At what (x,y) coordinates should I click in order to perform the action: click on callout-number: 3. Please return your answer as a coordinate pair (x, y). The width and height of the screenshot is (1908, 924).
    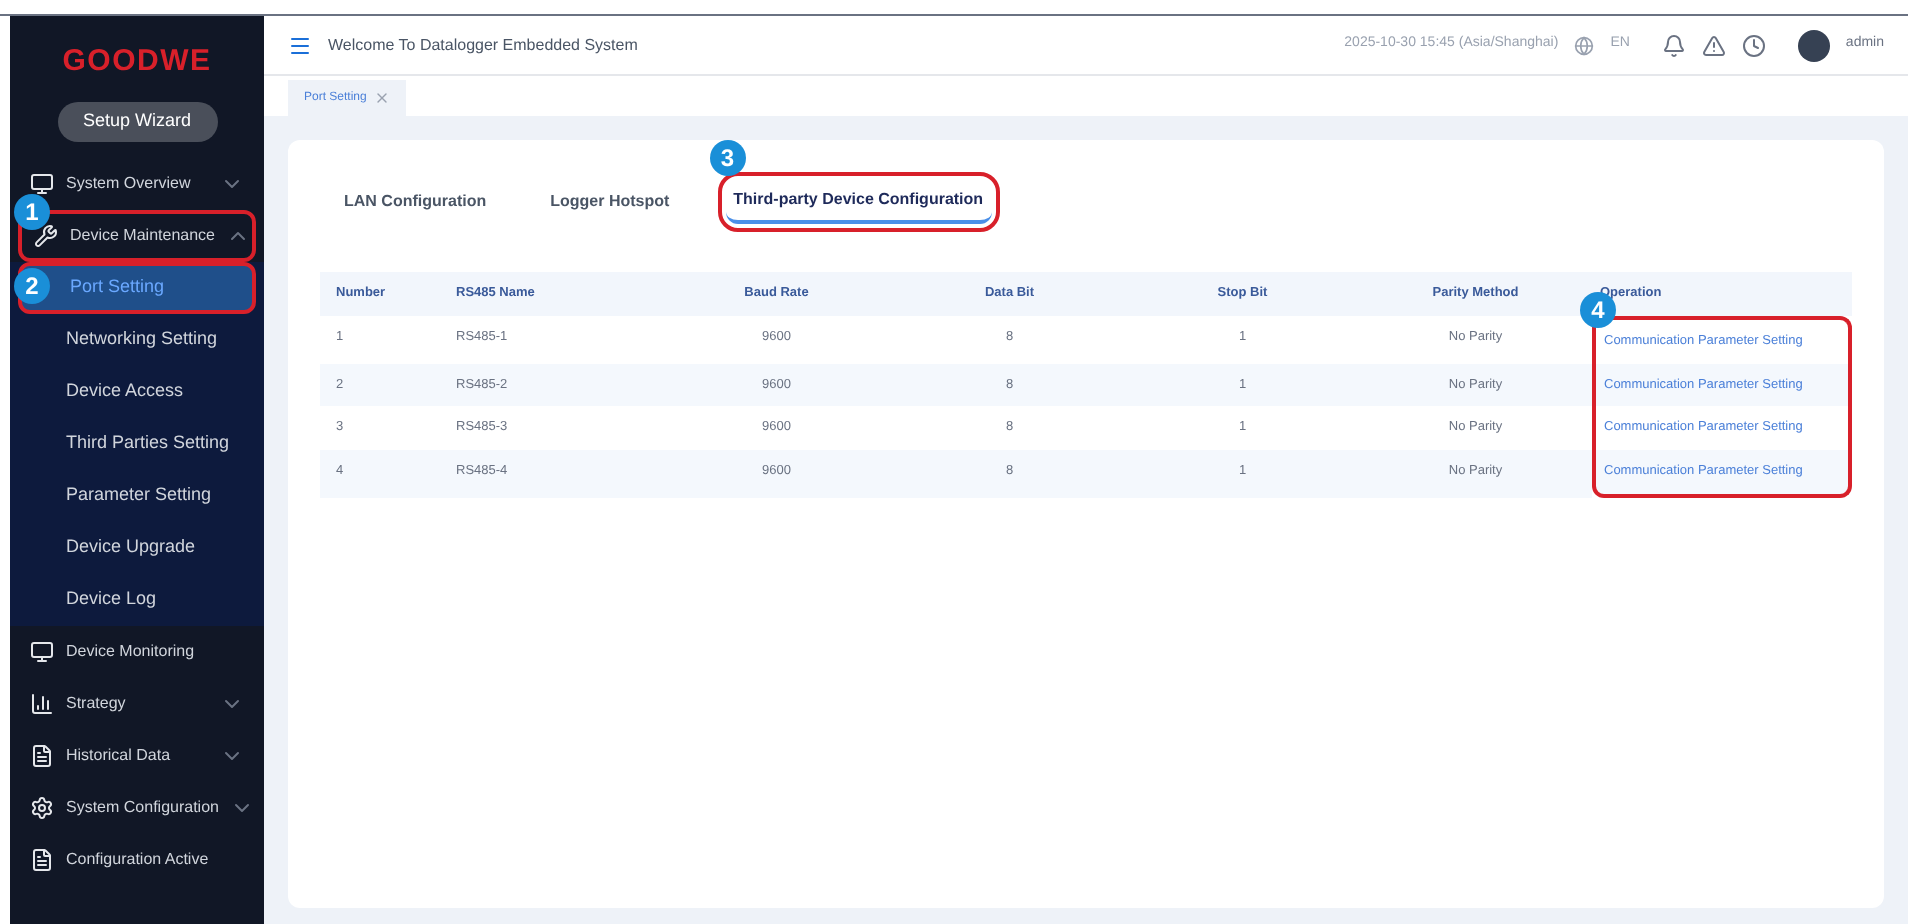
    Looking at the image, I should click on (727, 158).